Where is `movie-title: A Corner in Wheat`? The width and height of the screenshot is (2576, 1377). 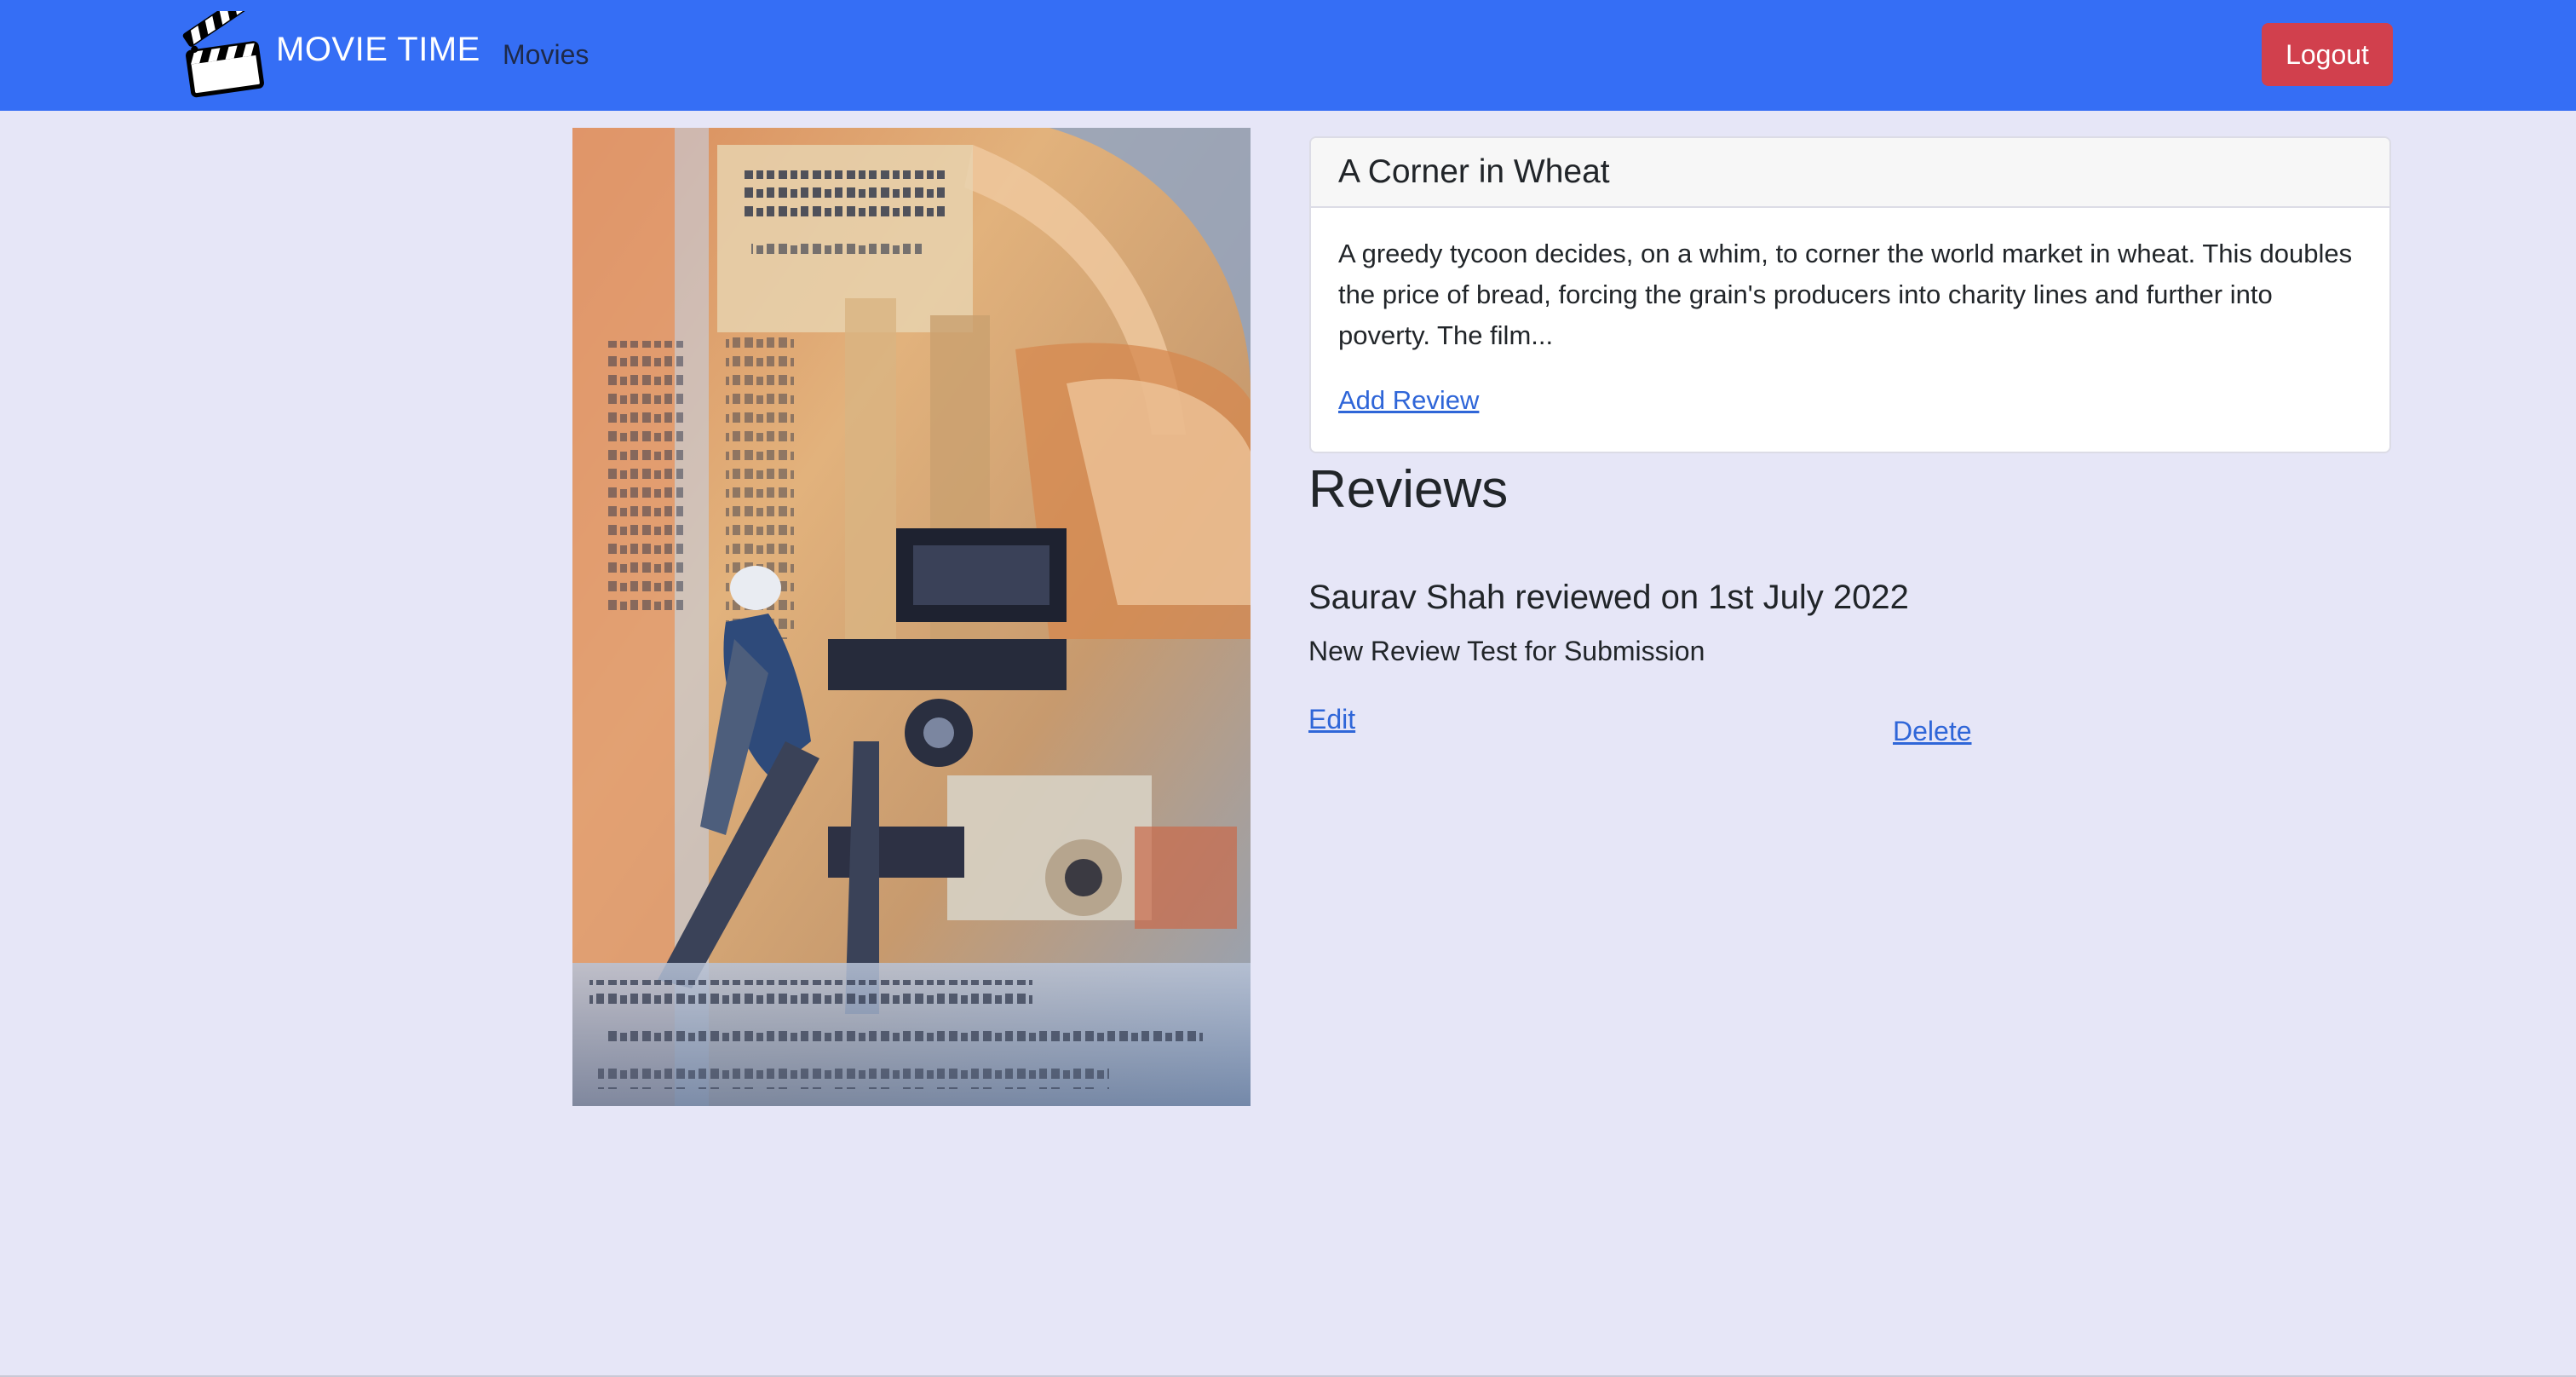
movie-title: A Corner in Wheat is located at coordinates (1850, 173).